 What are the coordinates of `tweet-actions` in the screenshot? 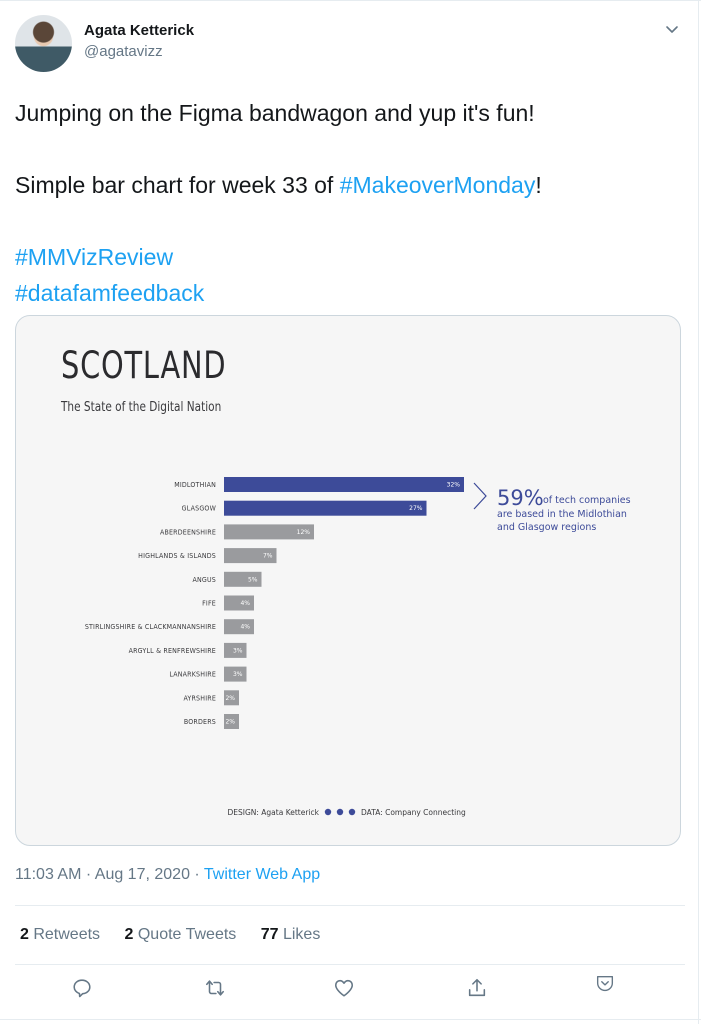 It's located at (350, 995).